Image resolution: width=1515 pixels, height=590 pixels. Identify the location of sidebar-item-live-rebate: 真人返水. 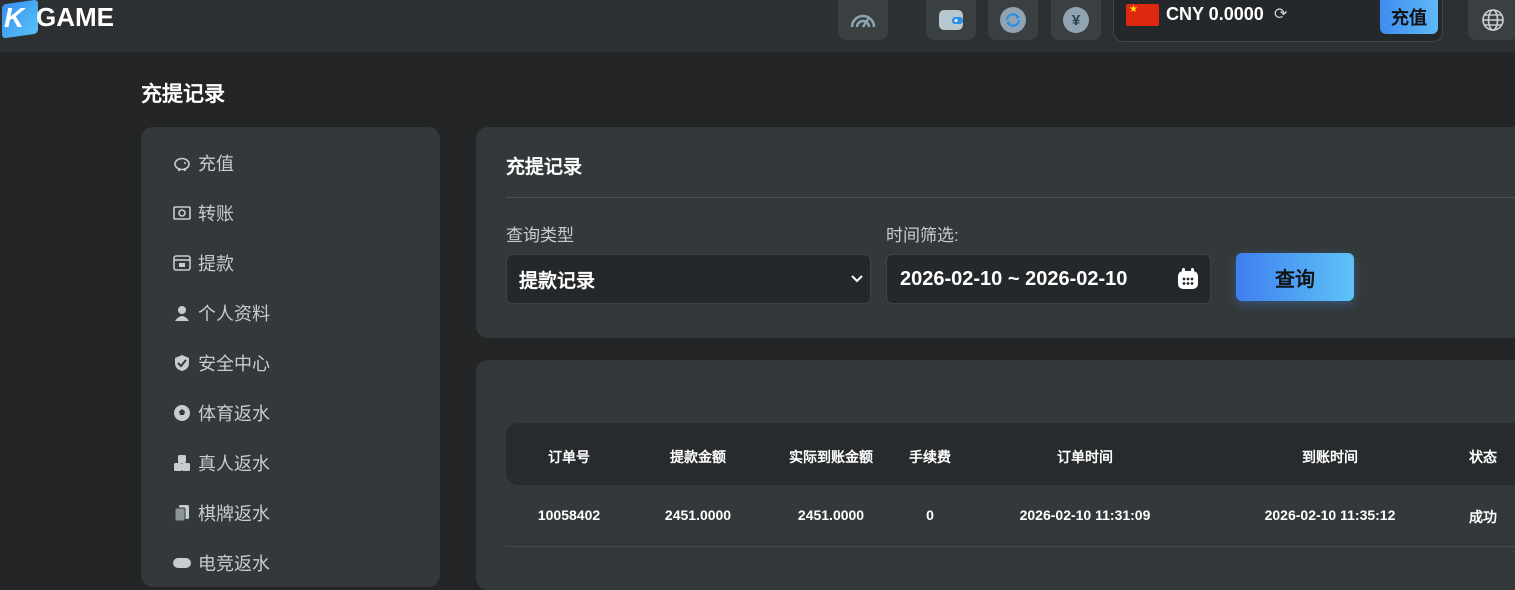
(221, 463).